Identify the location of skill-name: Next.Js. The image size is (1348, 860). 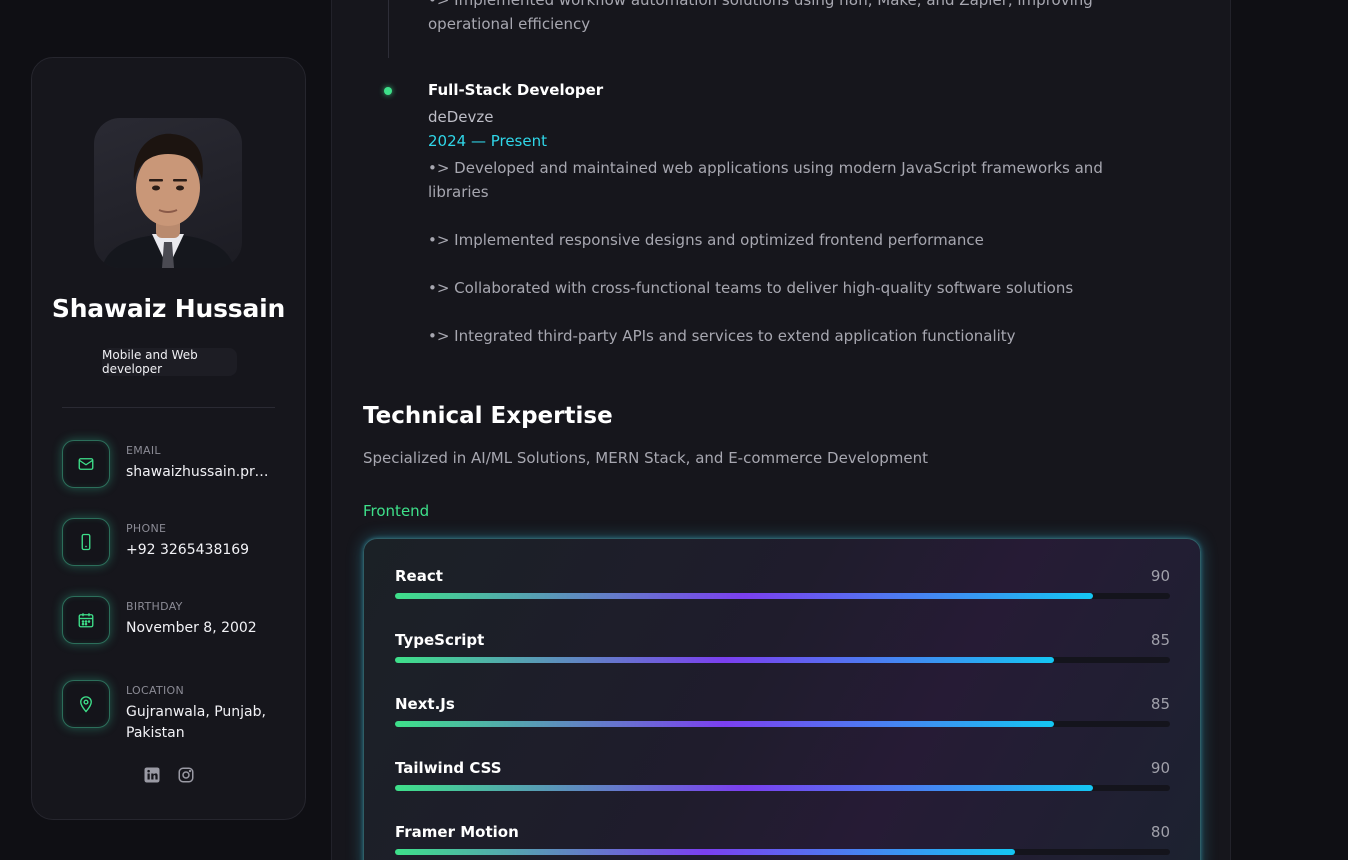
(425, 704).